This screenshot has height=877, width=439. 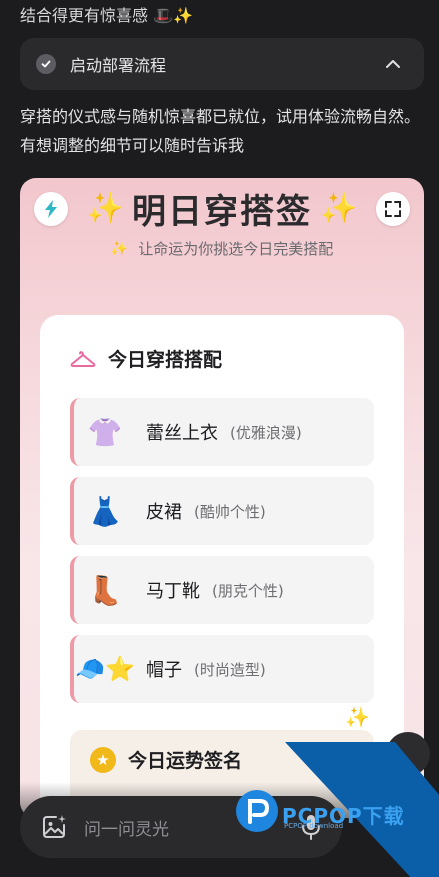 I want to click on chevron-up-icon, so click(x=393, y=64).